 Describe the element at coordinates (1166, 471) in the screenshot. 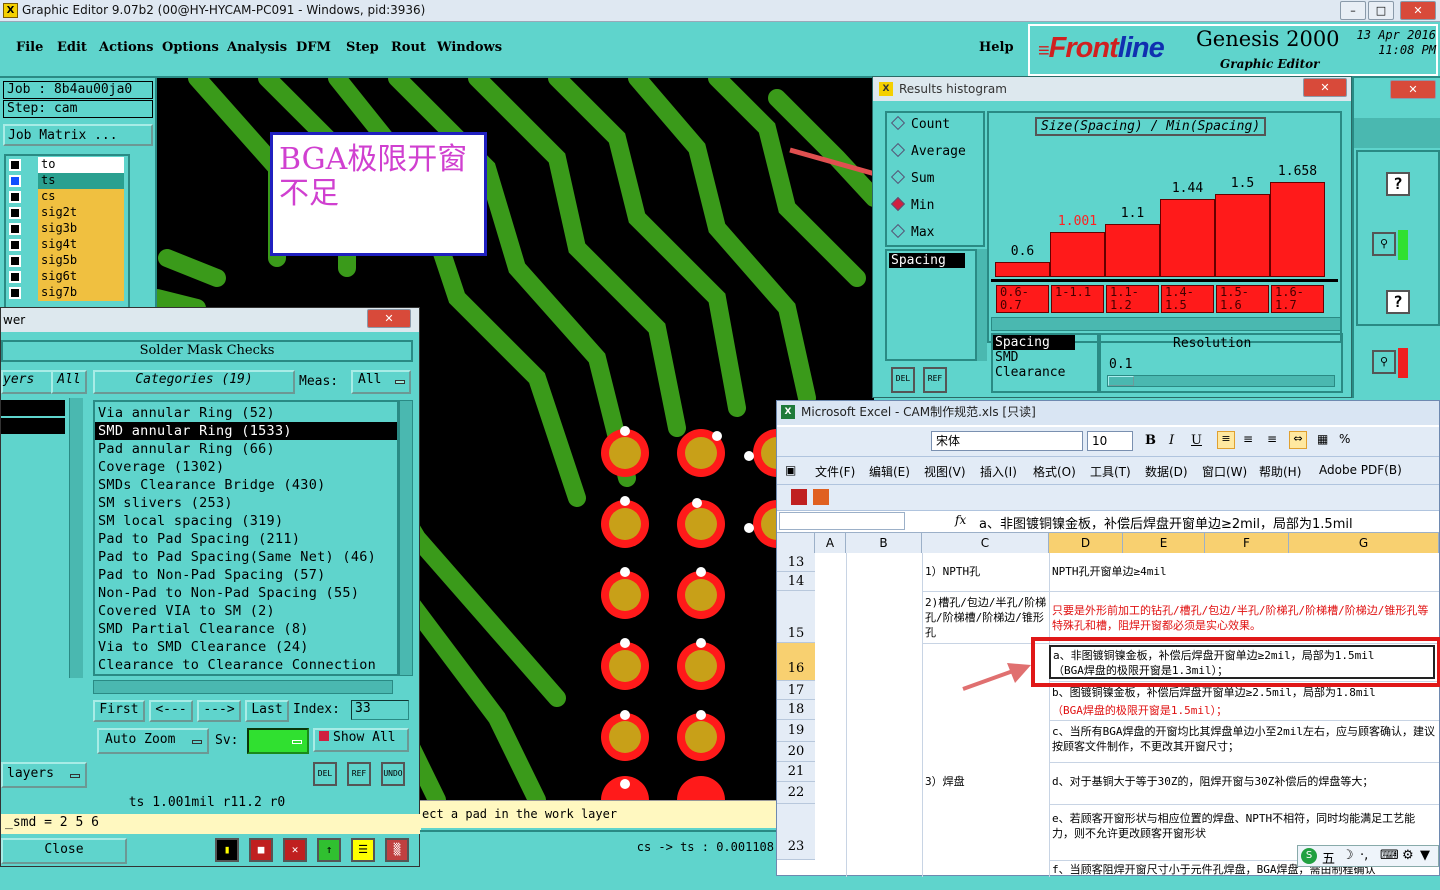

I see `excel-menu-data: 数据(D)` at that location.